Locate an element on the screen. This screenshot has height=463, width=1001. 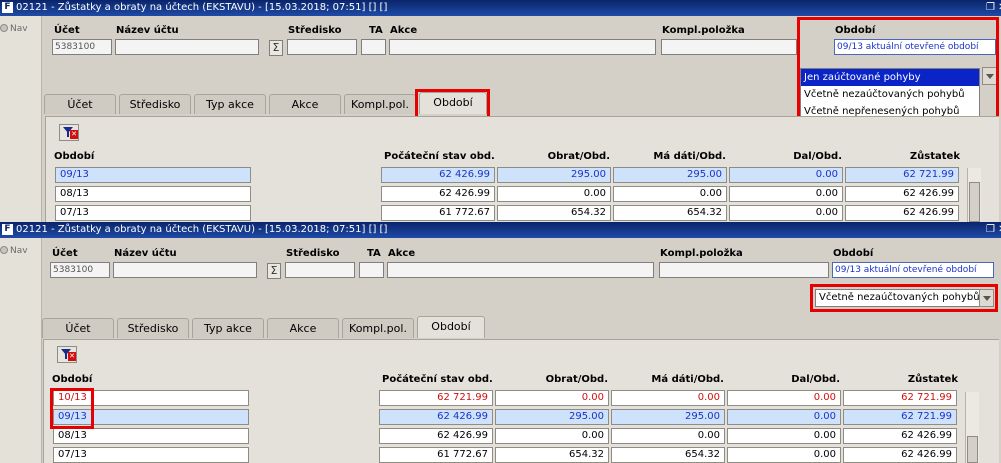
nav-strip: Nav is located at coordinates (21, 119).